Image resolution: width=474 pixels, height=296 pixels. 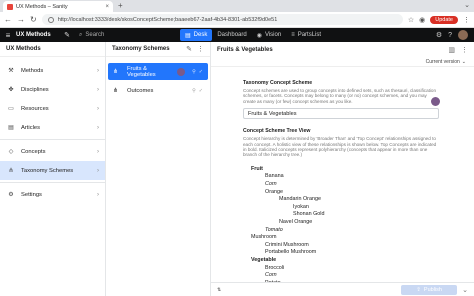 What do you see at coordinates (8, 35) in the screenshot?
I see `hamburger-menu-icon: ≡` at bounding box center [8, 35].